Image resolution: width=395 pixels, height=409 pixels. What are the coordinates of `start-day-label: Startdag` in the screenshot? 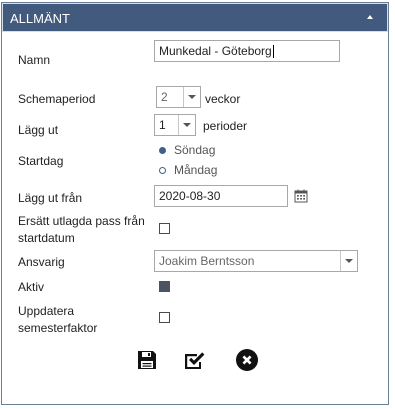 It's located at (41, 161).